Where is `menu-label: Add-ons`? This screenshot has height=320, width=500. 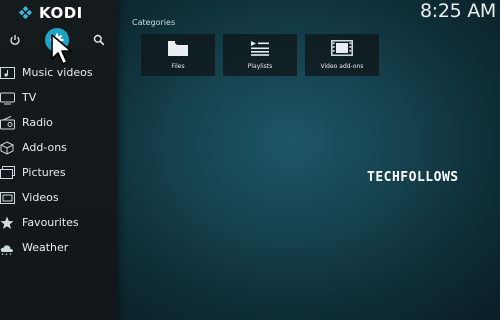 menu-label: Add-ons is located at coordinates (44, 147).